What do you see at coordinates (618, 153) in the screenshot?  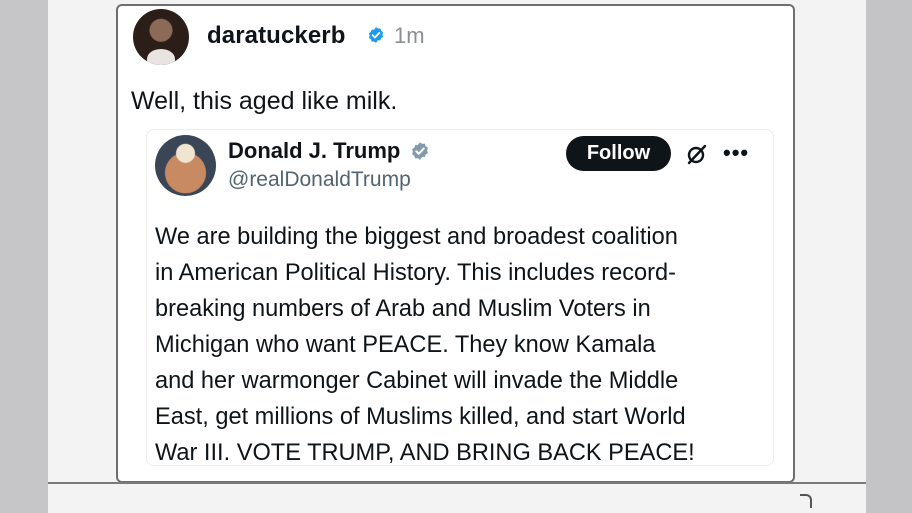 I see `follow-button: Follow` at bounding box center [618, 153].